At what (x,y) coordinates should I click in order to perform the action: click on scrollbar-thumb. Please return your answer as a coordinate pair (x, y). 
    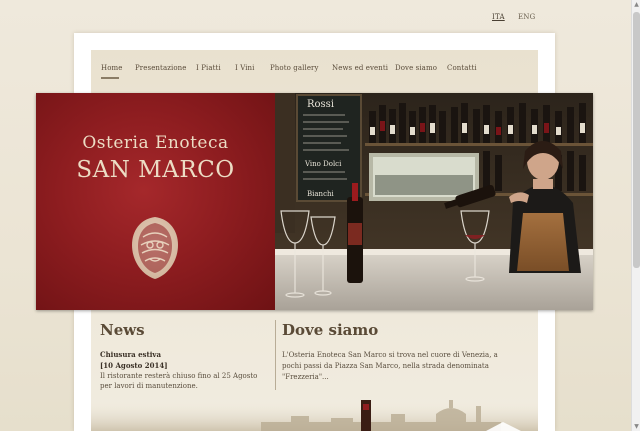
    Looking at the image, I should click on (636, 140).